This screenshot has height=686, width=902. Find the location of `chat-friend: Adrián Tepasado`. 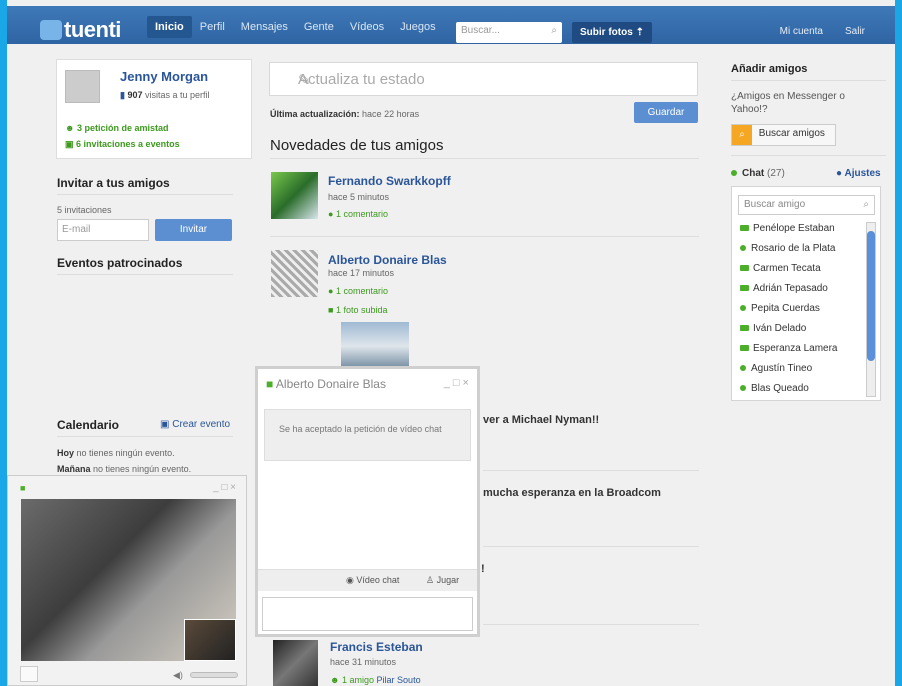

chat-friend: Adrián Tepasado is located at coordinates (784, 288).